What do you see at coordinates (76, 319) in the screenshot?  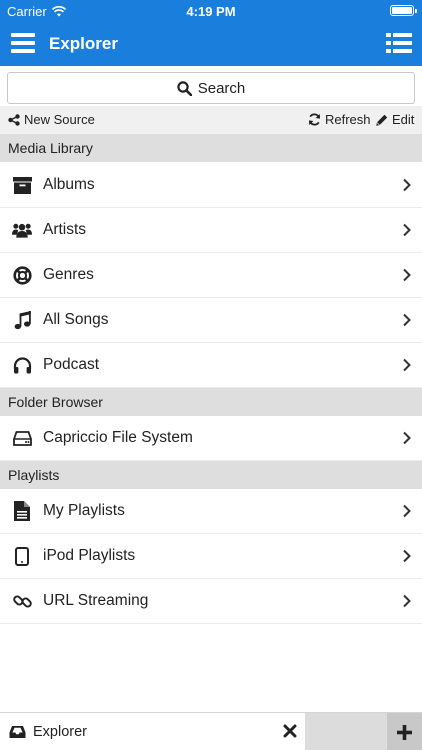 I see `list-item-label: All Songs` at bounding box center [76, 319].